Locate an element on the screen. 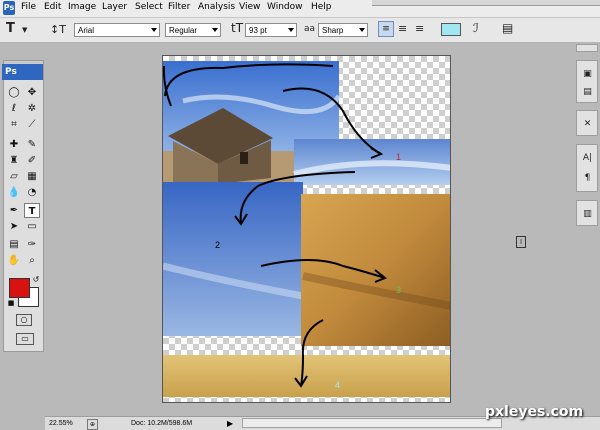 Image resolution: width=600 pixels, height=430 pixels. font-size-value: 93 pt is located at coordinates (258, 30).